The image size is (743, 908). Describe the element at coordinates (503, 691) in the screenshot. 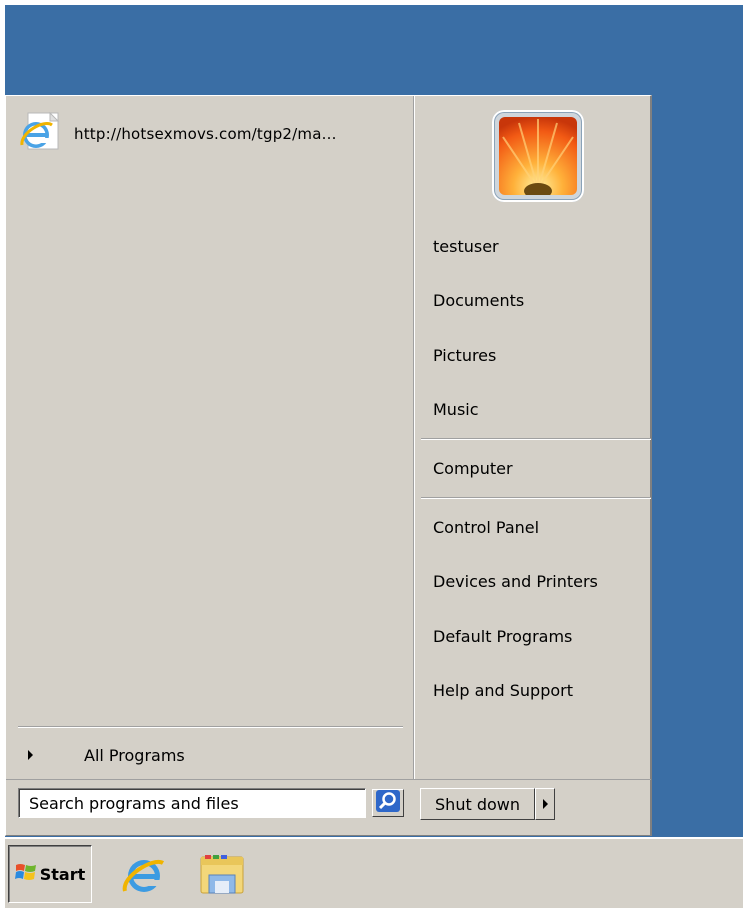

I see `menu-item-help-and-support: Help and Support` at that location.